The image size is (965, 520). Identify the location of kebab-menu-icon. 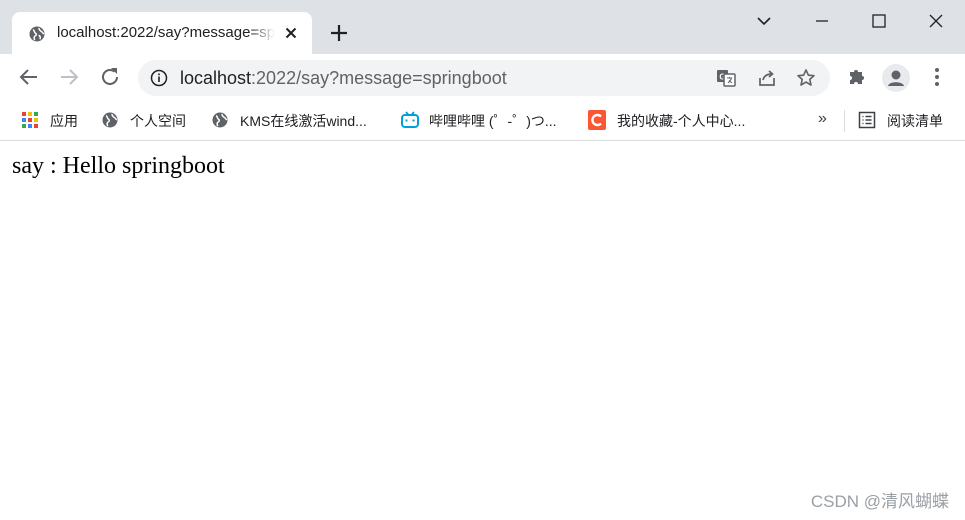
(937, 77).